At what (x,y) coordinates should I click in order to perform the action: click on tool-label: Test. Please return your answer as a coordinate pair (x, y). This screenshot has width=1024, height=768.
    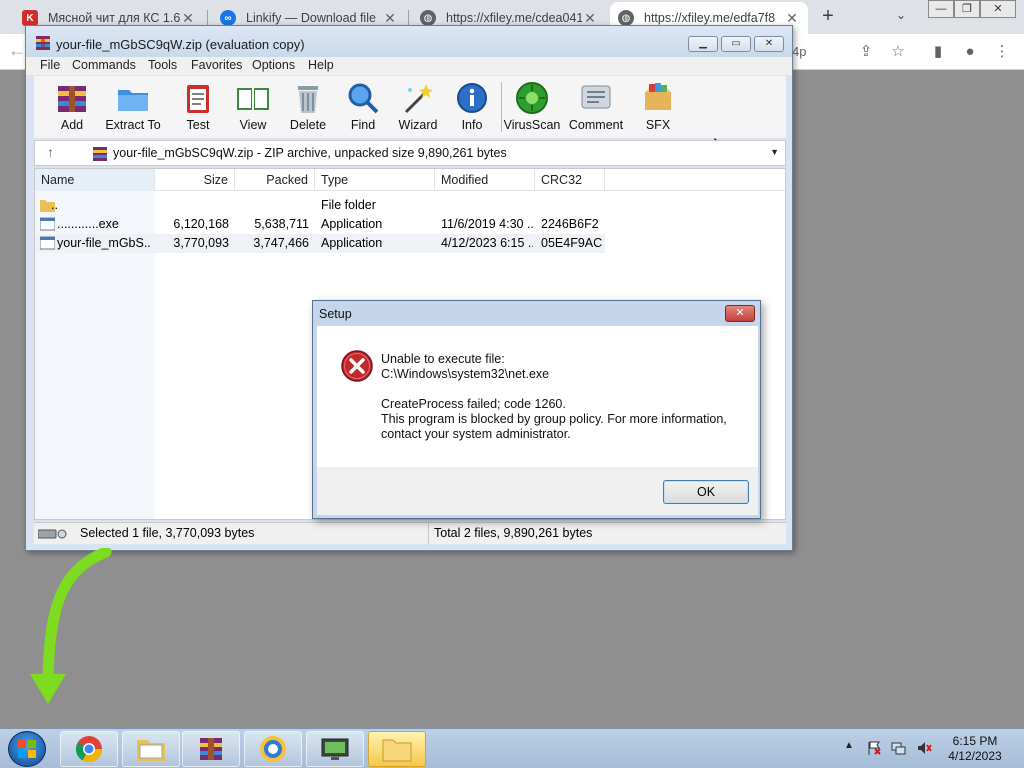
    Looking at the image, I should click on (198, 125).